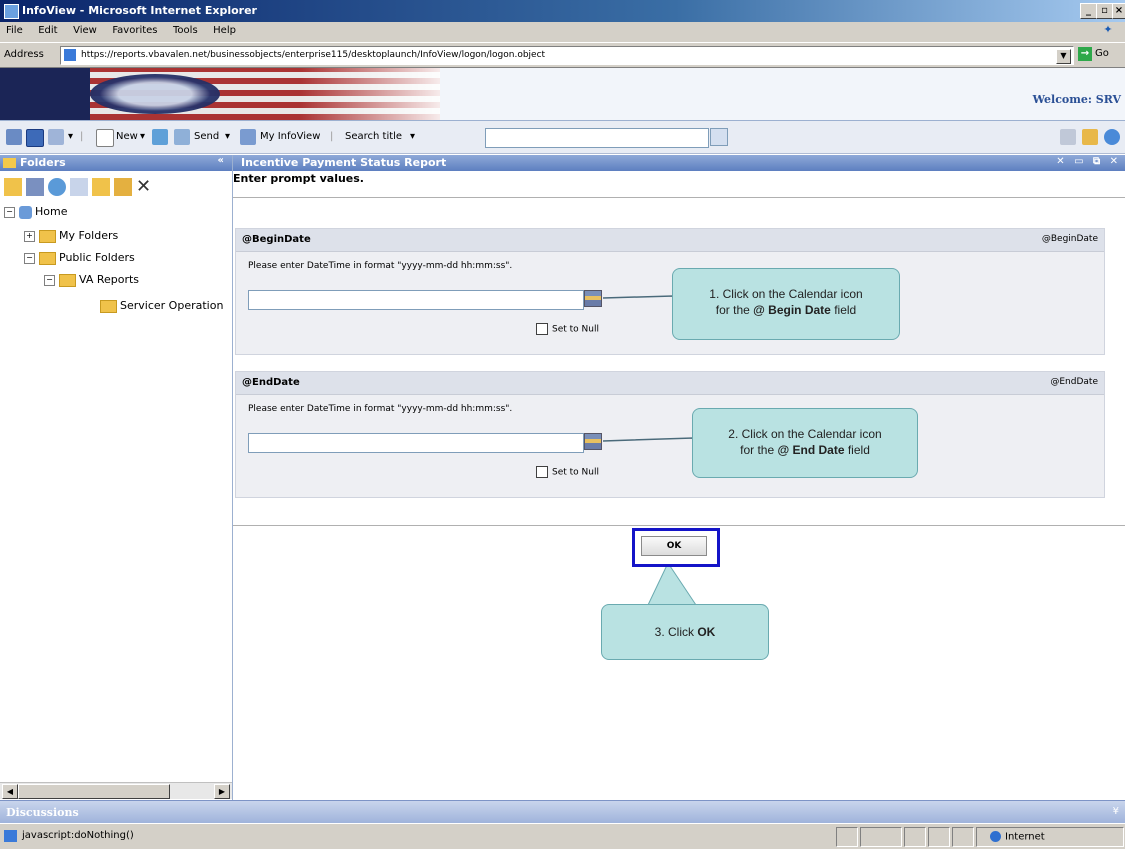  What do you see at coordinates (1116, 811) in the screenshot?
I see `expand-discussions-icon: ¥` at bounding box center [1116, 811].